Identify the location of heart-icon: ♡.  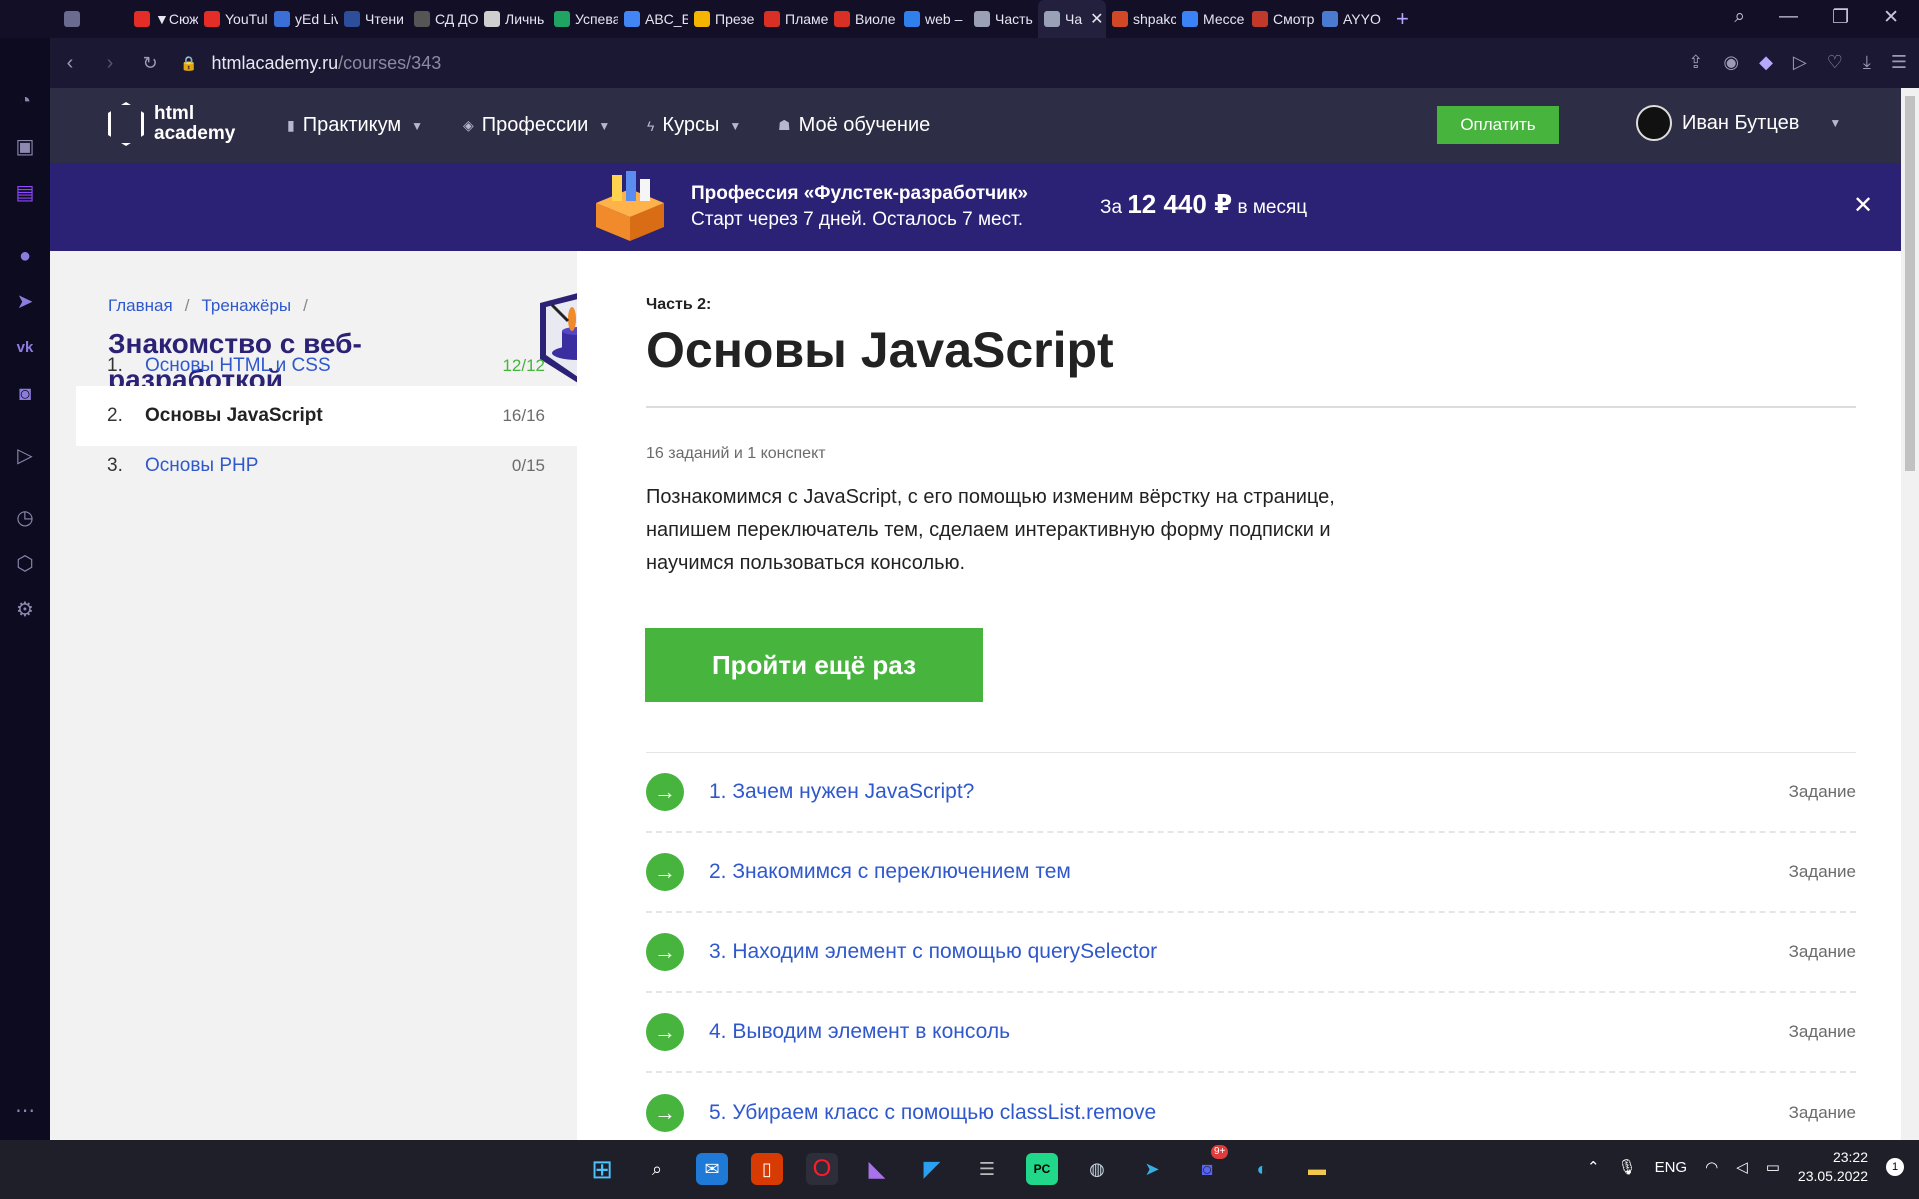
(1835, 62).